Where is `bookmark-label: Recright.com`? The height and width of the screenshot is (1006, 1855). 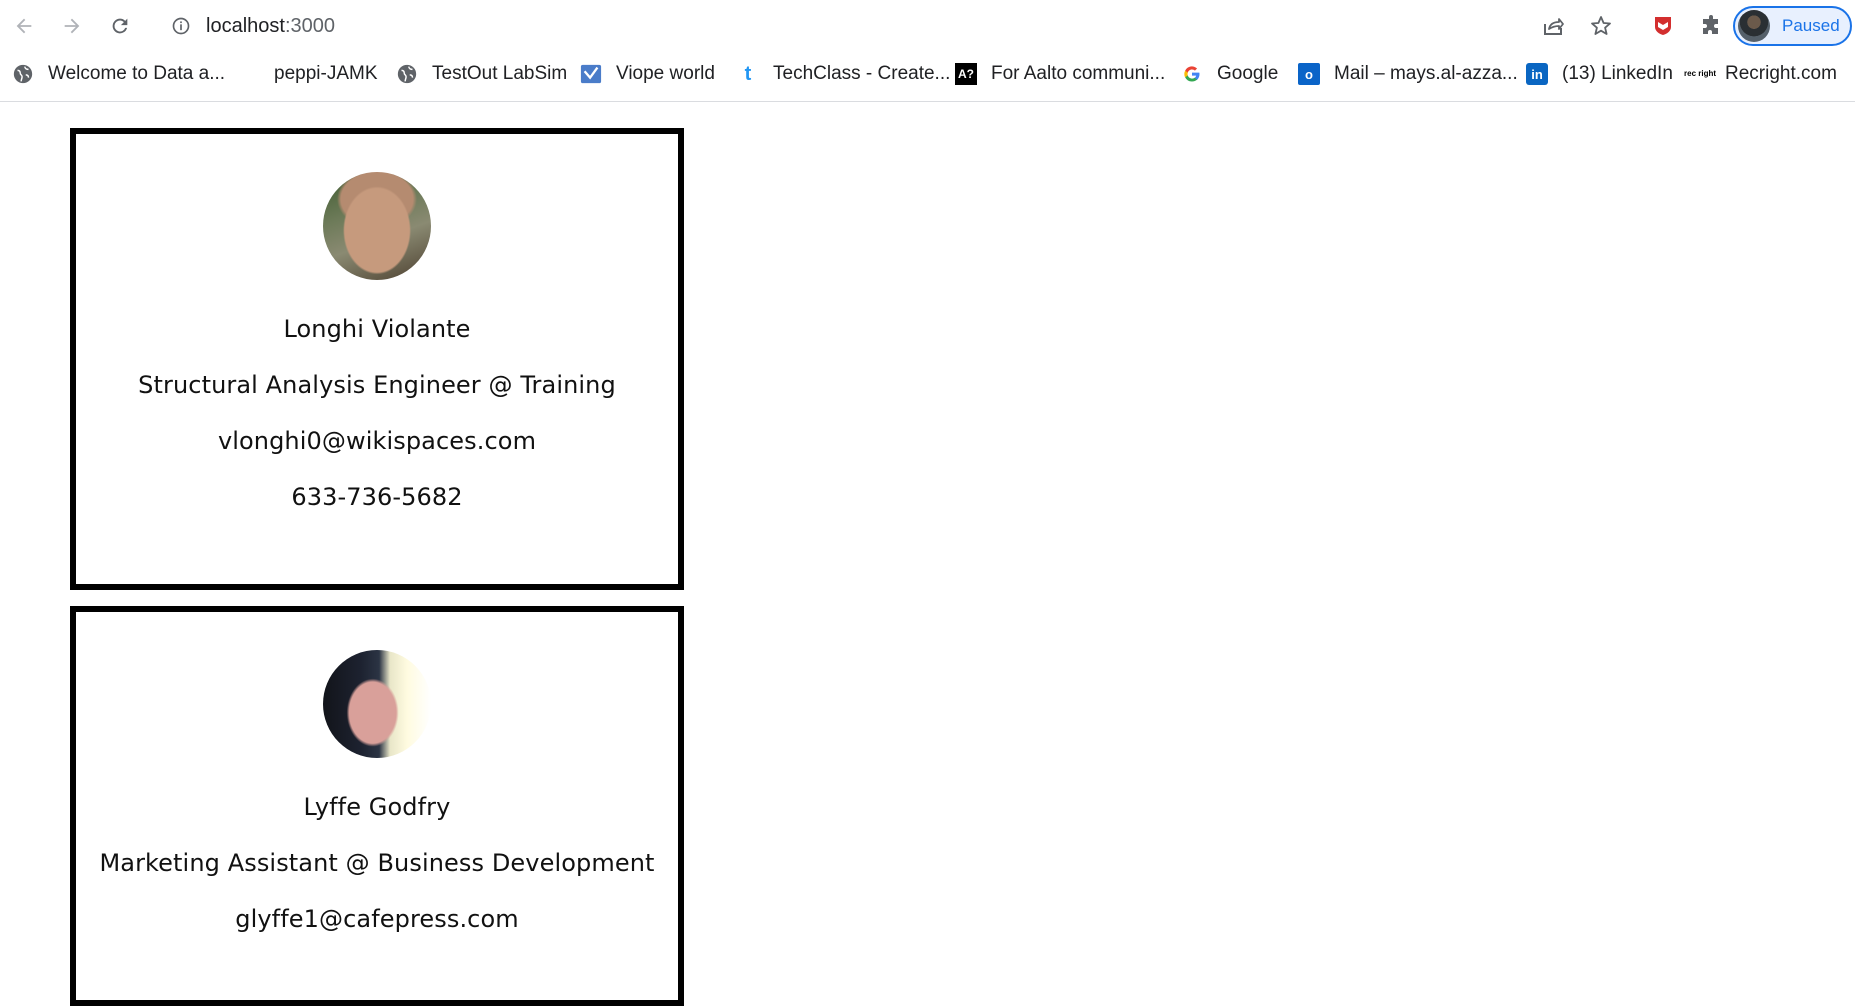
bookmark-label: Recright.com is located at coordinates (1781, 73).